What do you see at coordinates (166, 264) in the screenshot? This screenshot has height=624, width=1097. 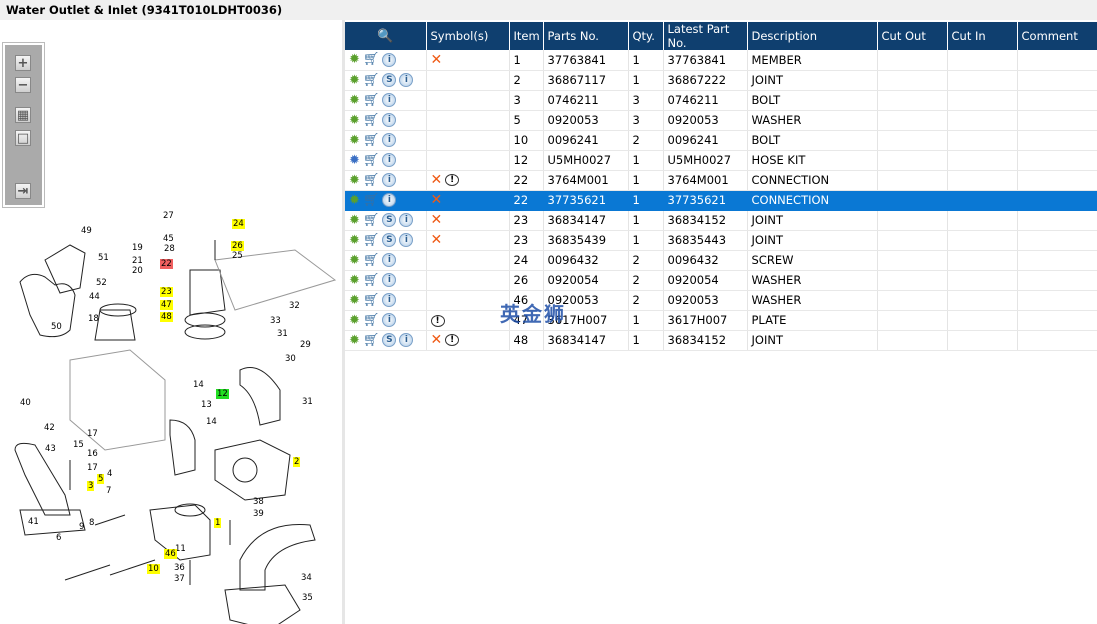 I see `callout-22: 22` at bounding box center [166, 264].